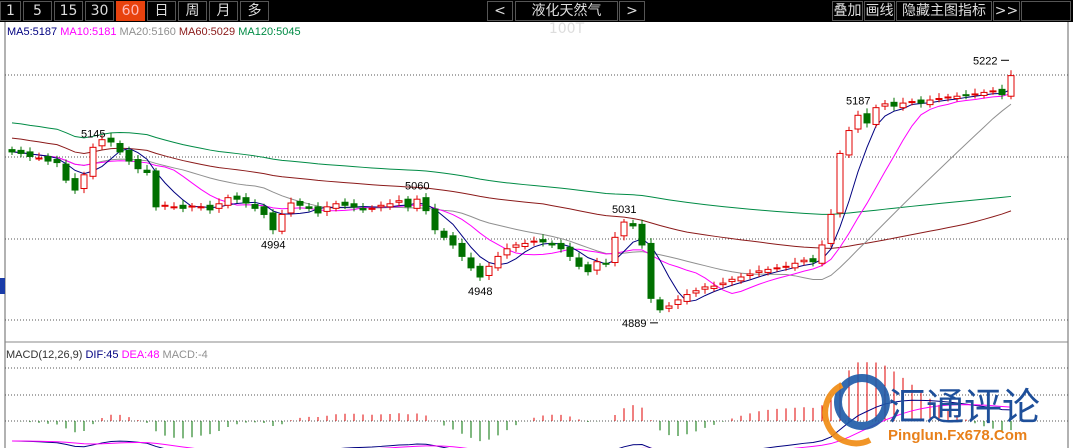  Describe the element at coordinates (480, 292) in the screenshot. I see `price-annotation: 4948` at that location.